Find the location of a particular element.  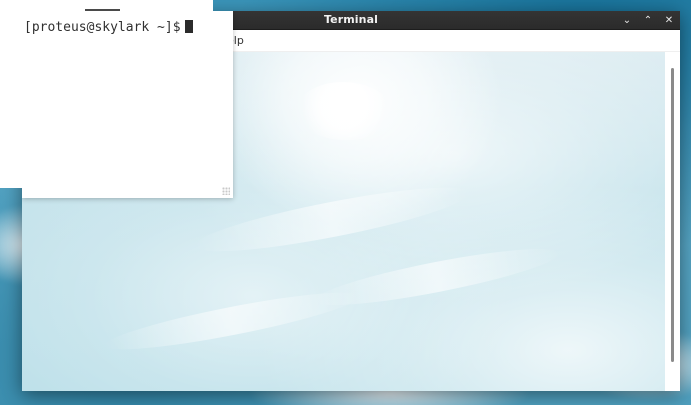

scrollbar-thumb is located at coordinates (672, 215).